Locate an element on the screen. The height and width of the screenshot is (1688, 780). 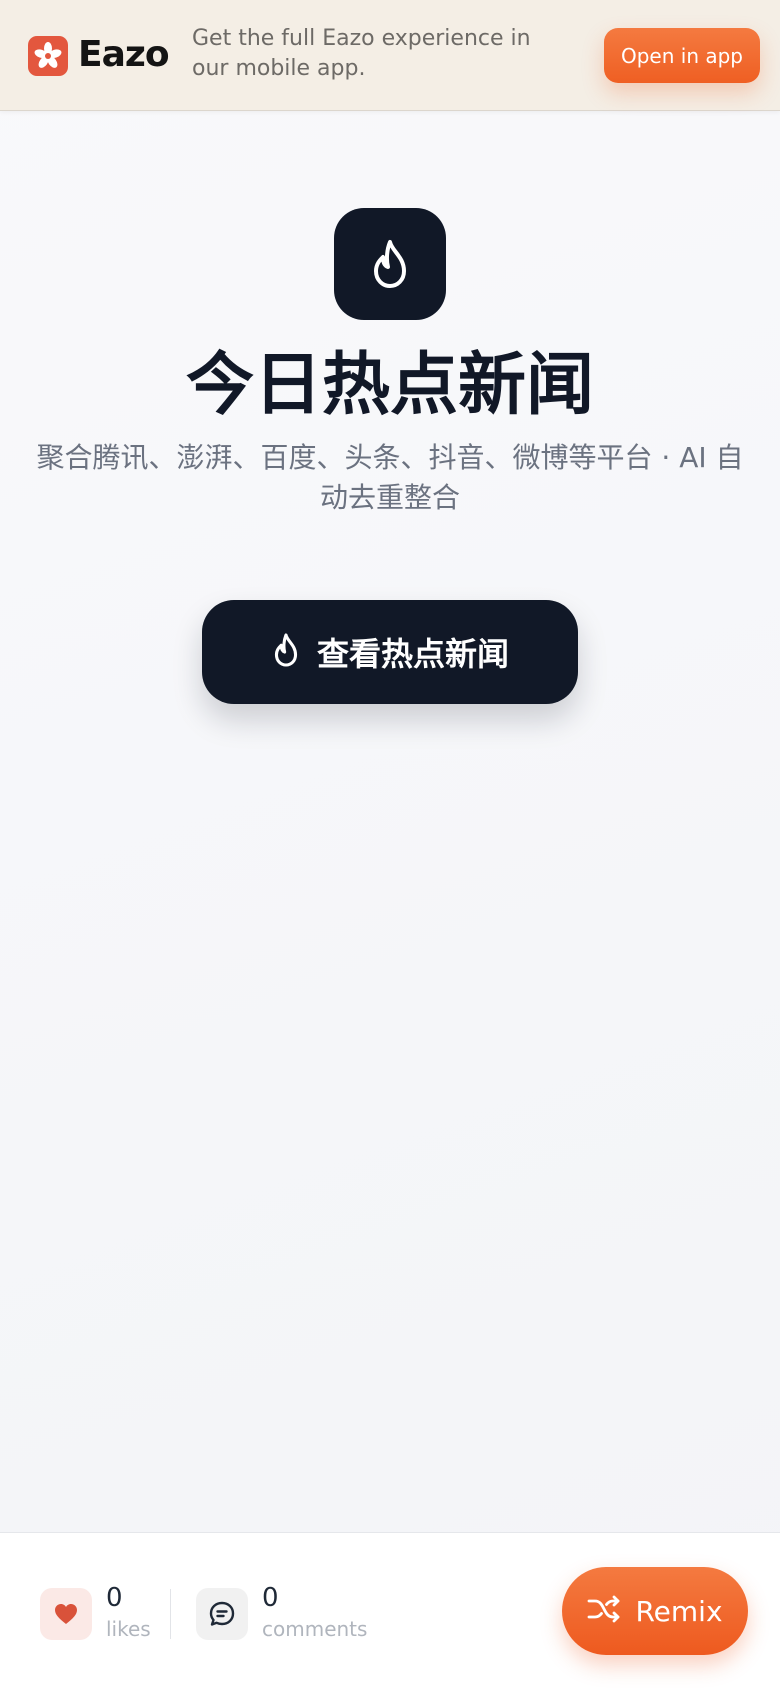
eazo-logo-icon is located at coordinates (48, 56).